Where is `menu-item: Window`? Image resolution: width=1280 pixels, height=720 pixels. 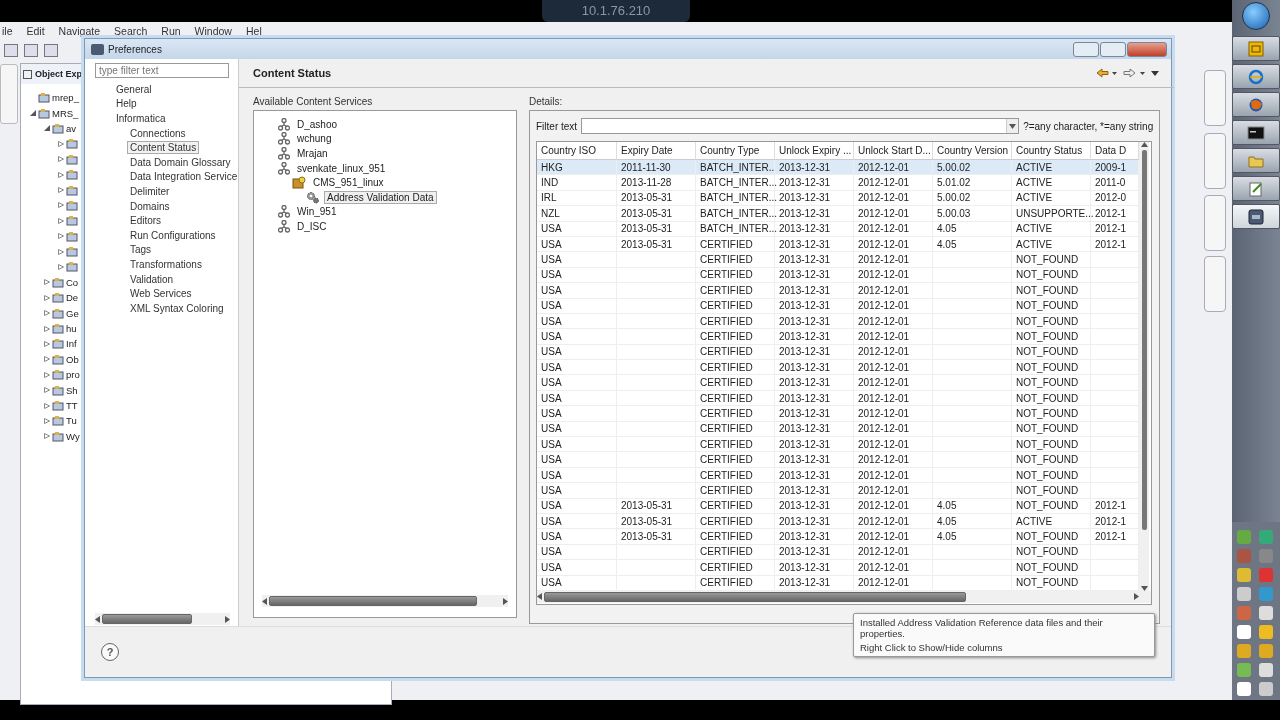
menu-item: Window is located at coordinates (213, 31).